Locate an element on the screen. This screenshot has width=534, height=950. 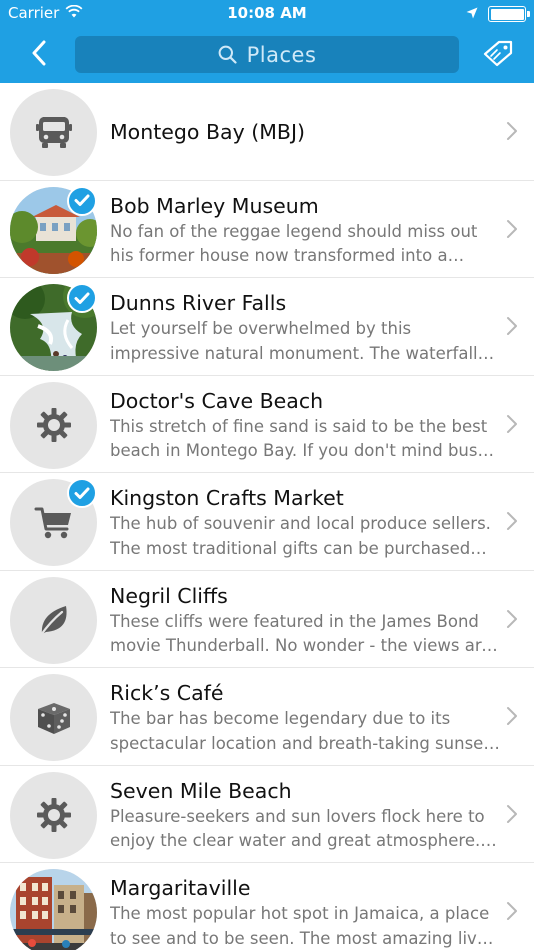
item-title: Rick’s Café is located at coordinates (167, 693).